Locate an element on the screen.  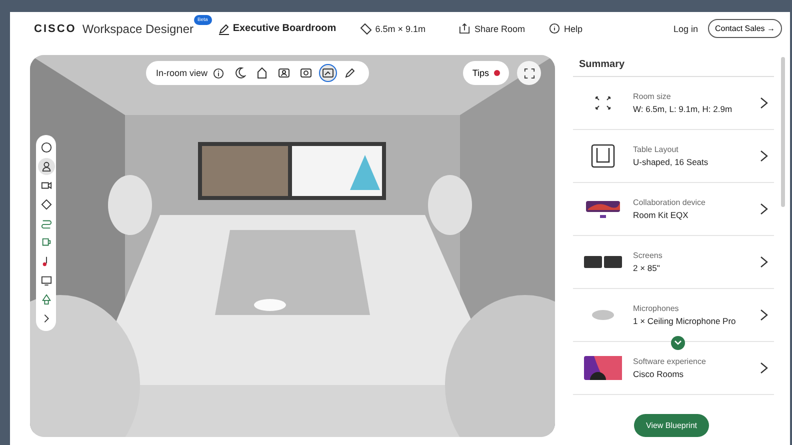
share-room-button: Share Room is located at coordinates (492, 28).